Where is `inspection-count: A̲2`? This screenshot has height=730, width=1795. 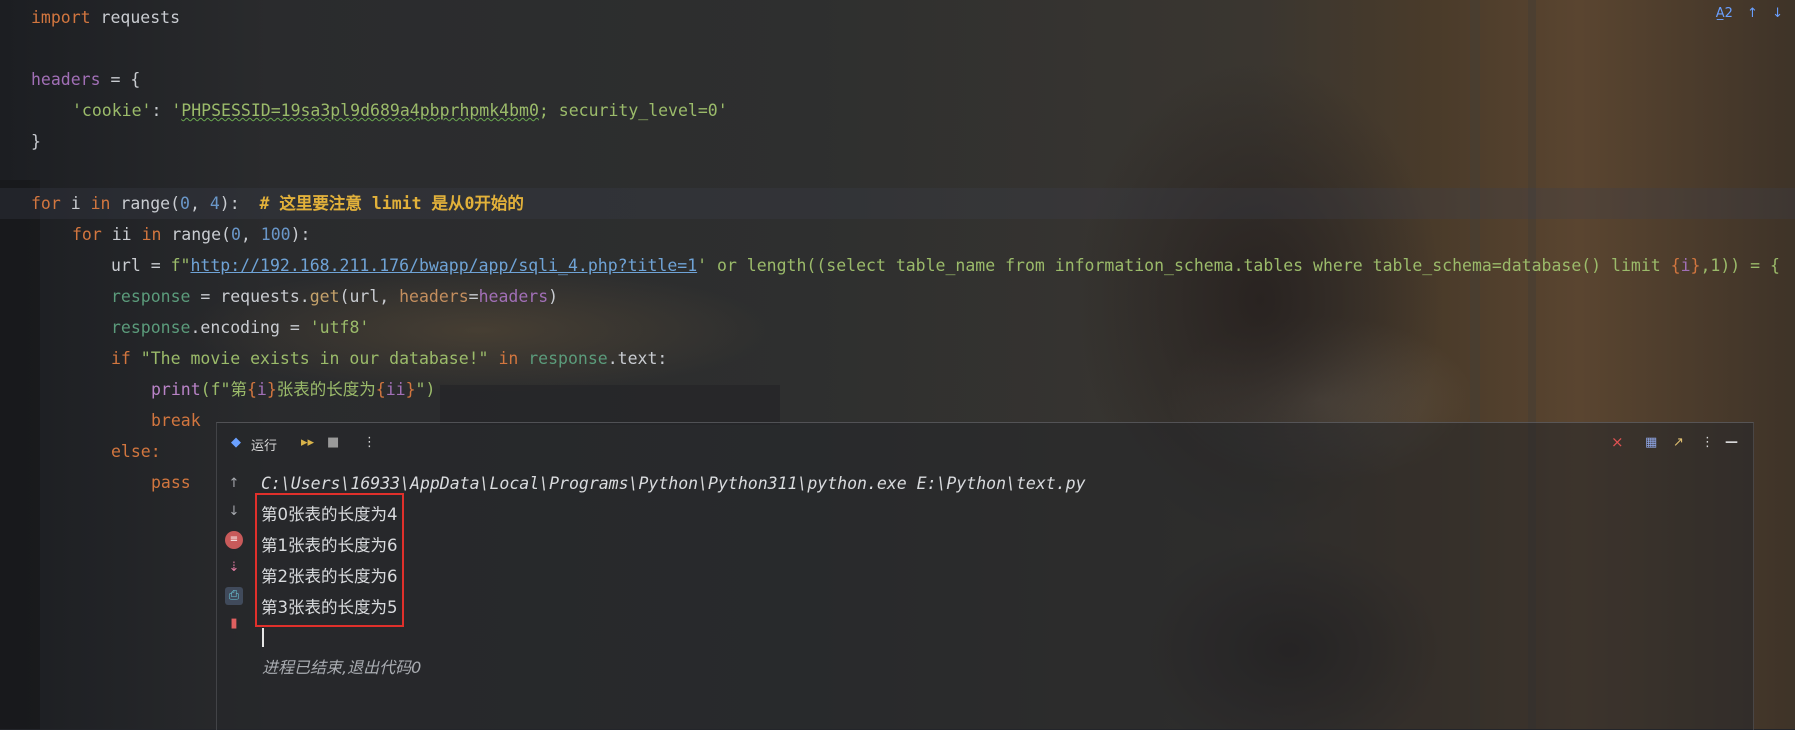 inspection-count: A̲2 is located at coordinates (1724, 13).